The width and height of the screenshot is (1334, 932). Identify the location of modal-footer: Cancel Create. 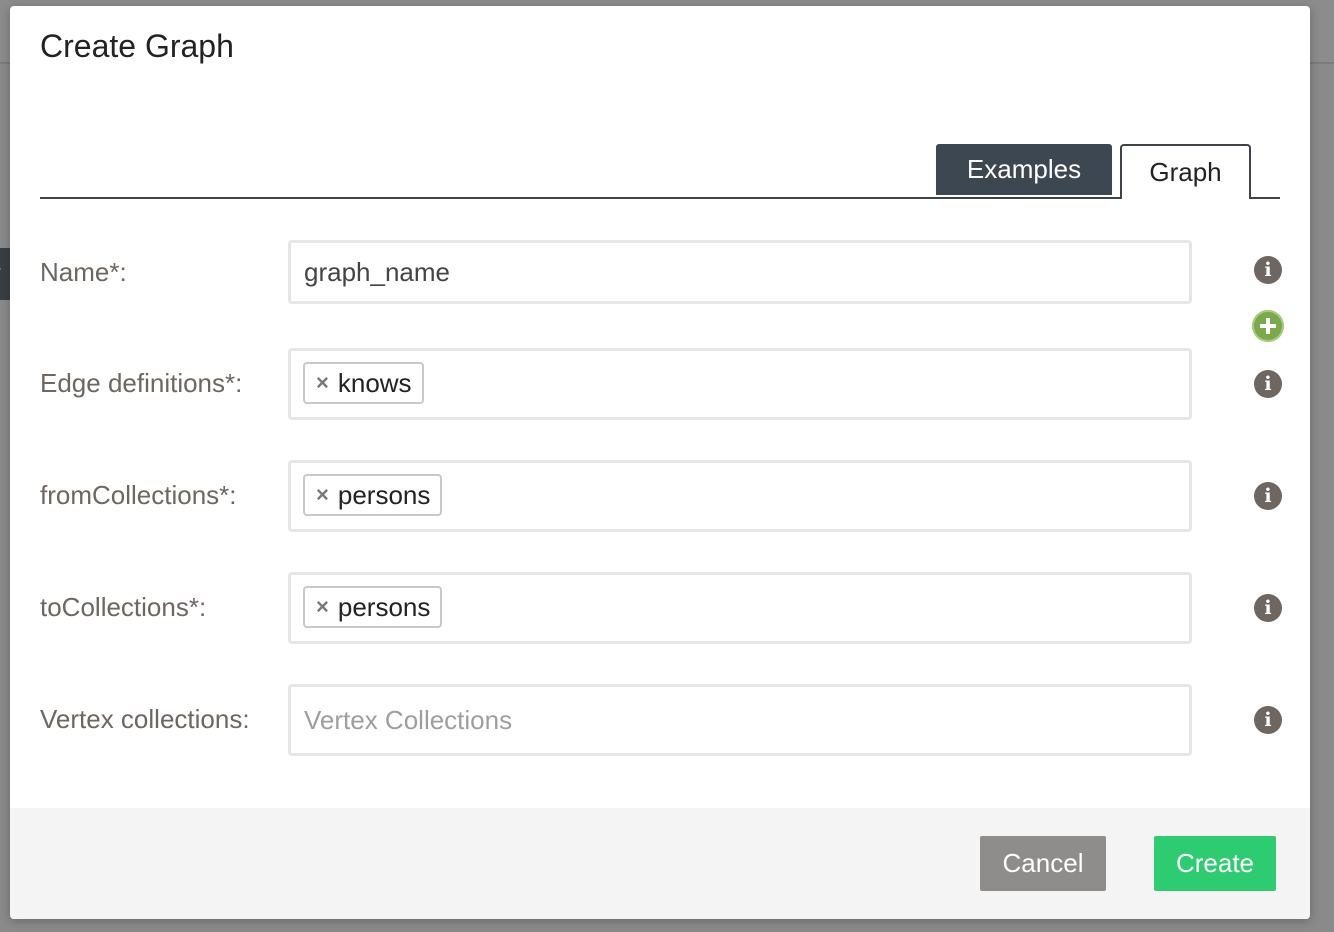
(660, 863).